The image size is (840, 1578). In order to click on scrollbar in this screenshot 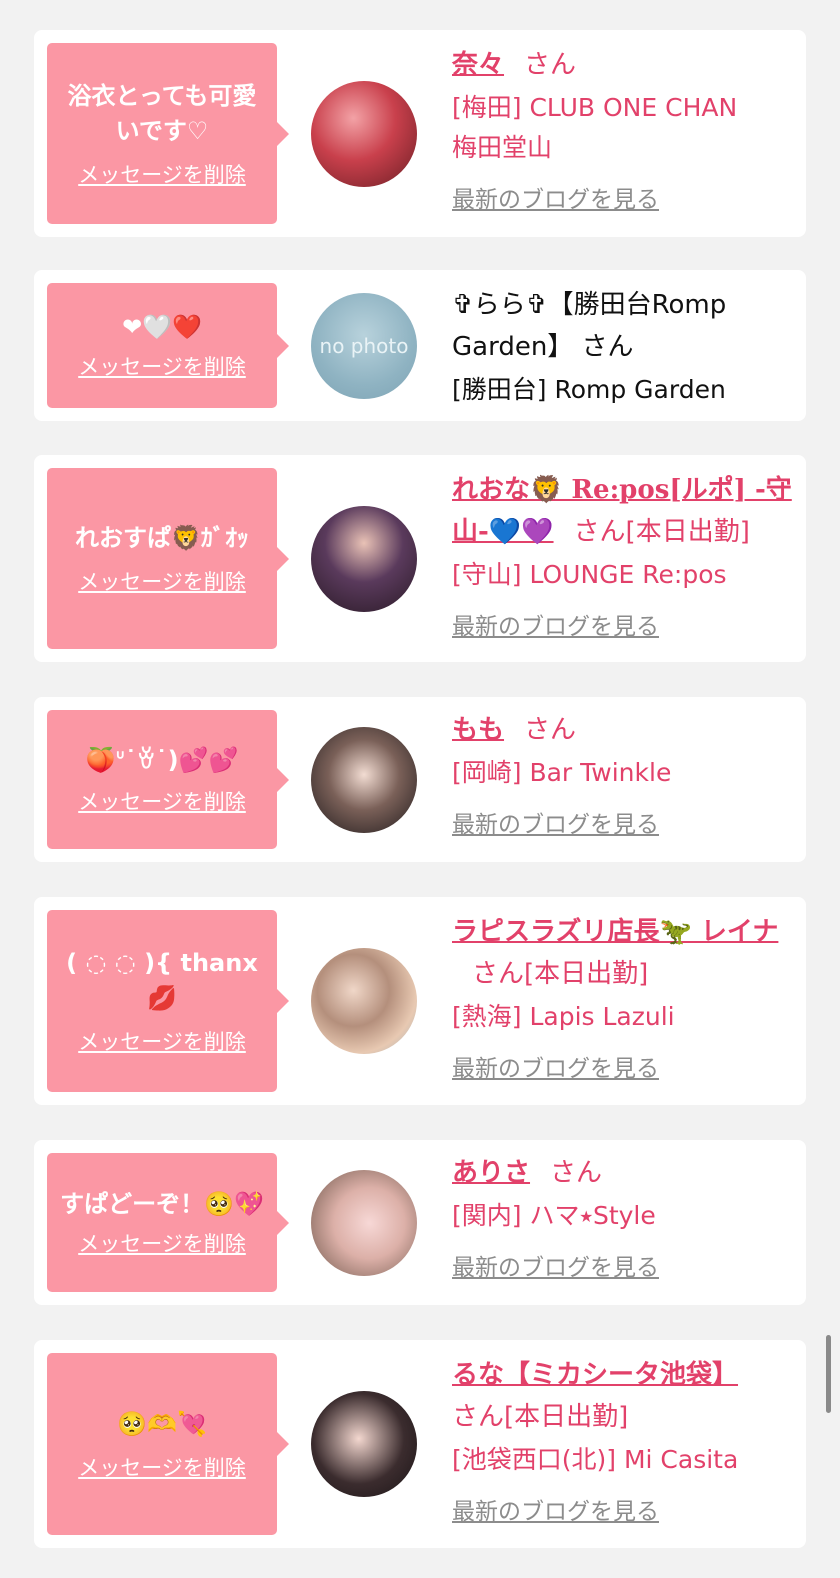, I will do `click(828, 1374)`.